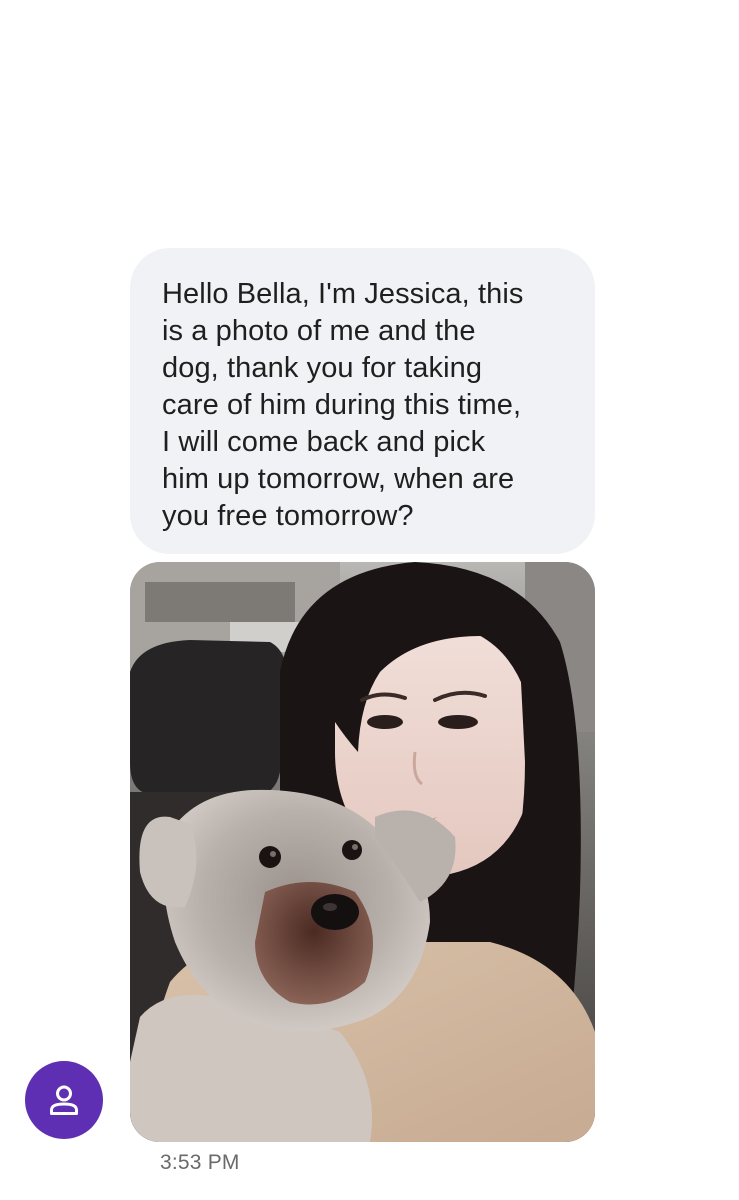 The image size is (739, 1200). What do you see at coordinates (324, 442) in the screenshot?
I see `message-line: I will come back and pick` at bounding box center [324, 442].